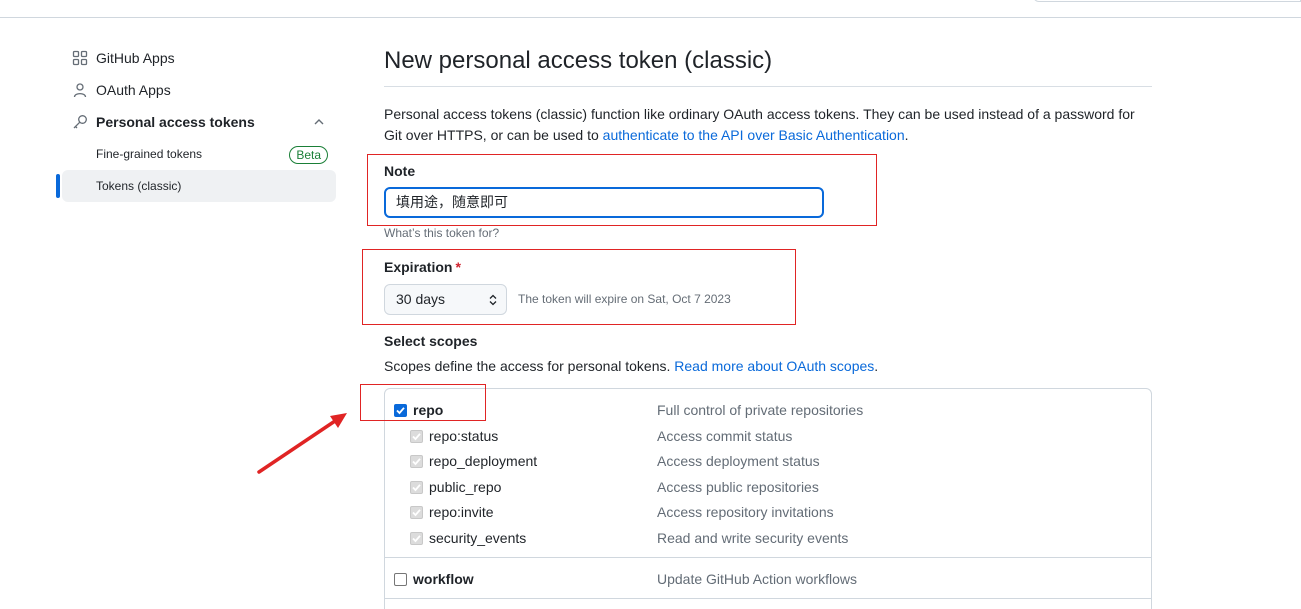 This screenshot has width=1301, height=609. I want to click on header-search-edge, so click(1167, 1).